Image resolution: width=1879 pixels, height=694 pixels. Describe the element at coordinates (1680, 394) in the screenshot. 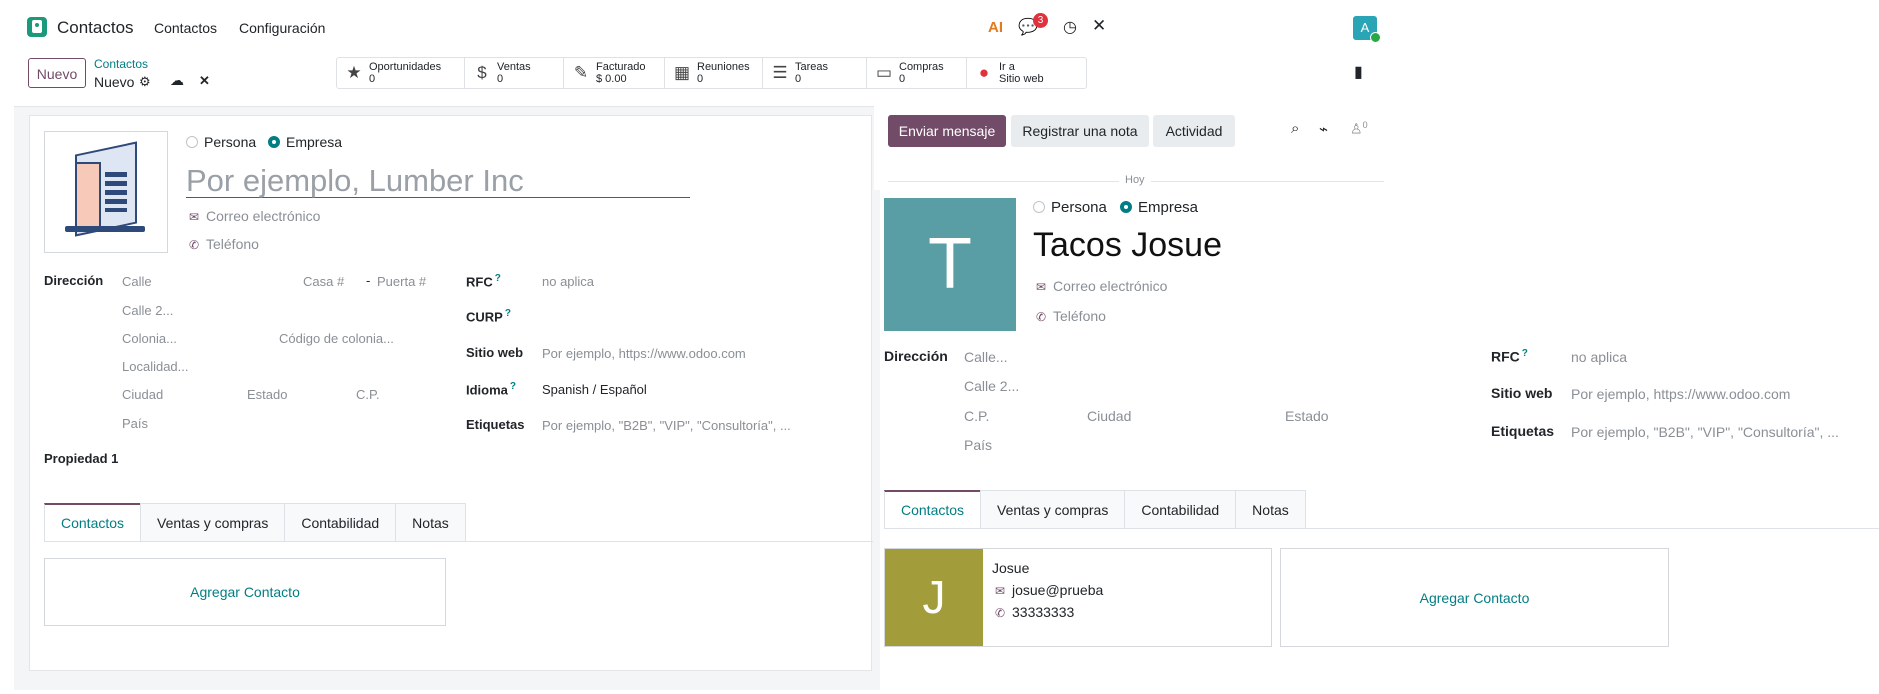

I see `website-input-right: Por ejemplo, https://www.odoo.com` at that location.